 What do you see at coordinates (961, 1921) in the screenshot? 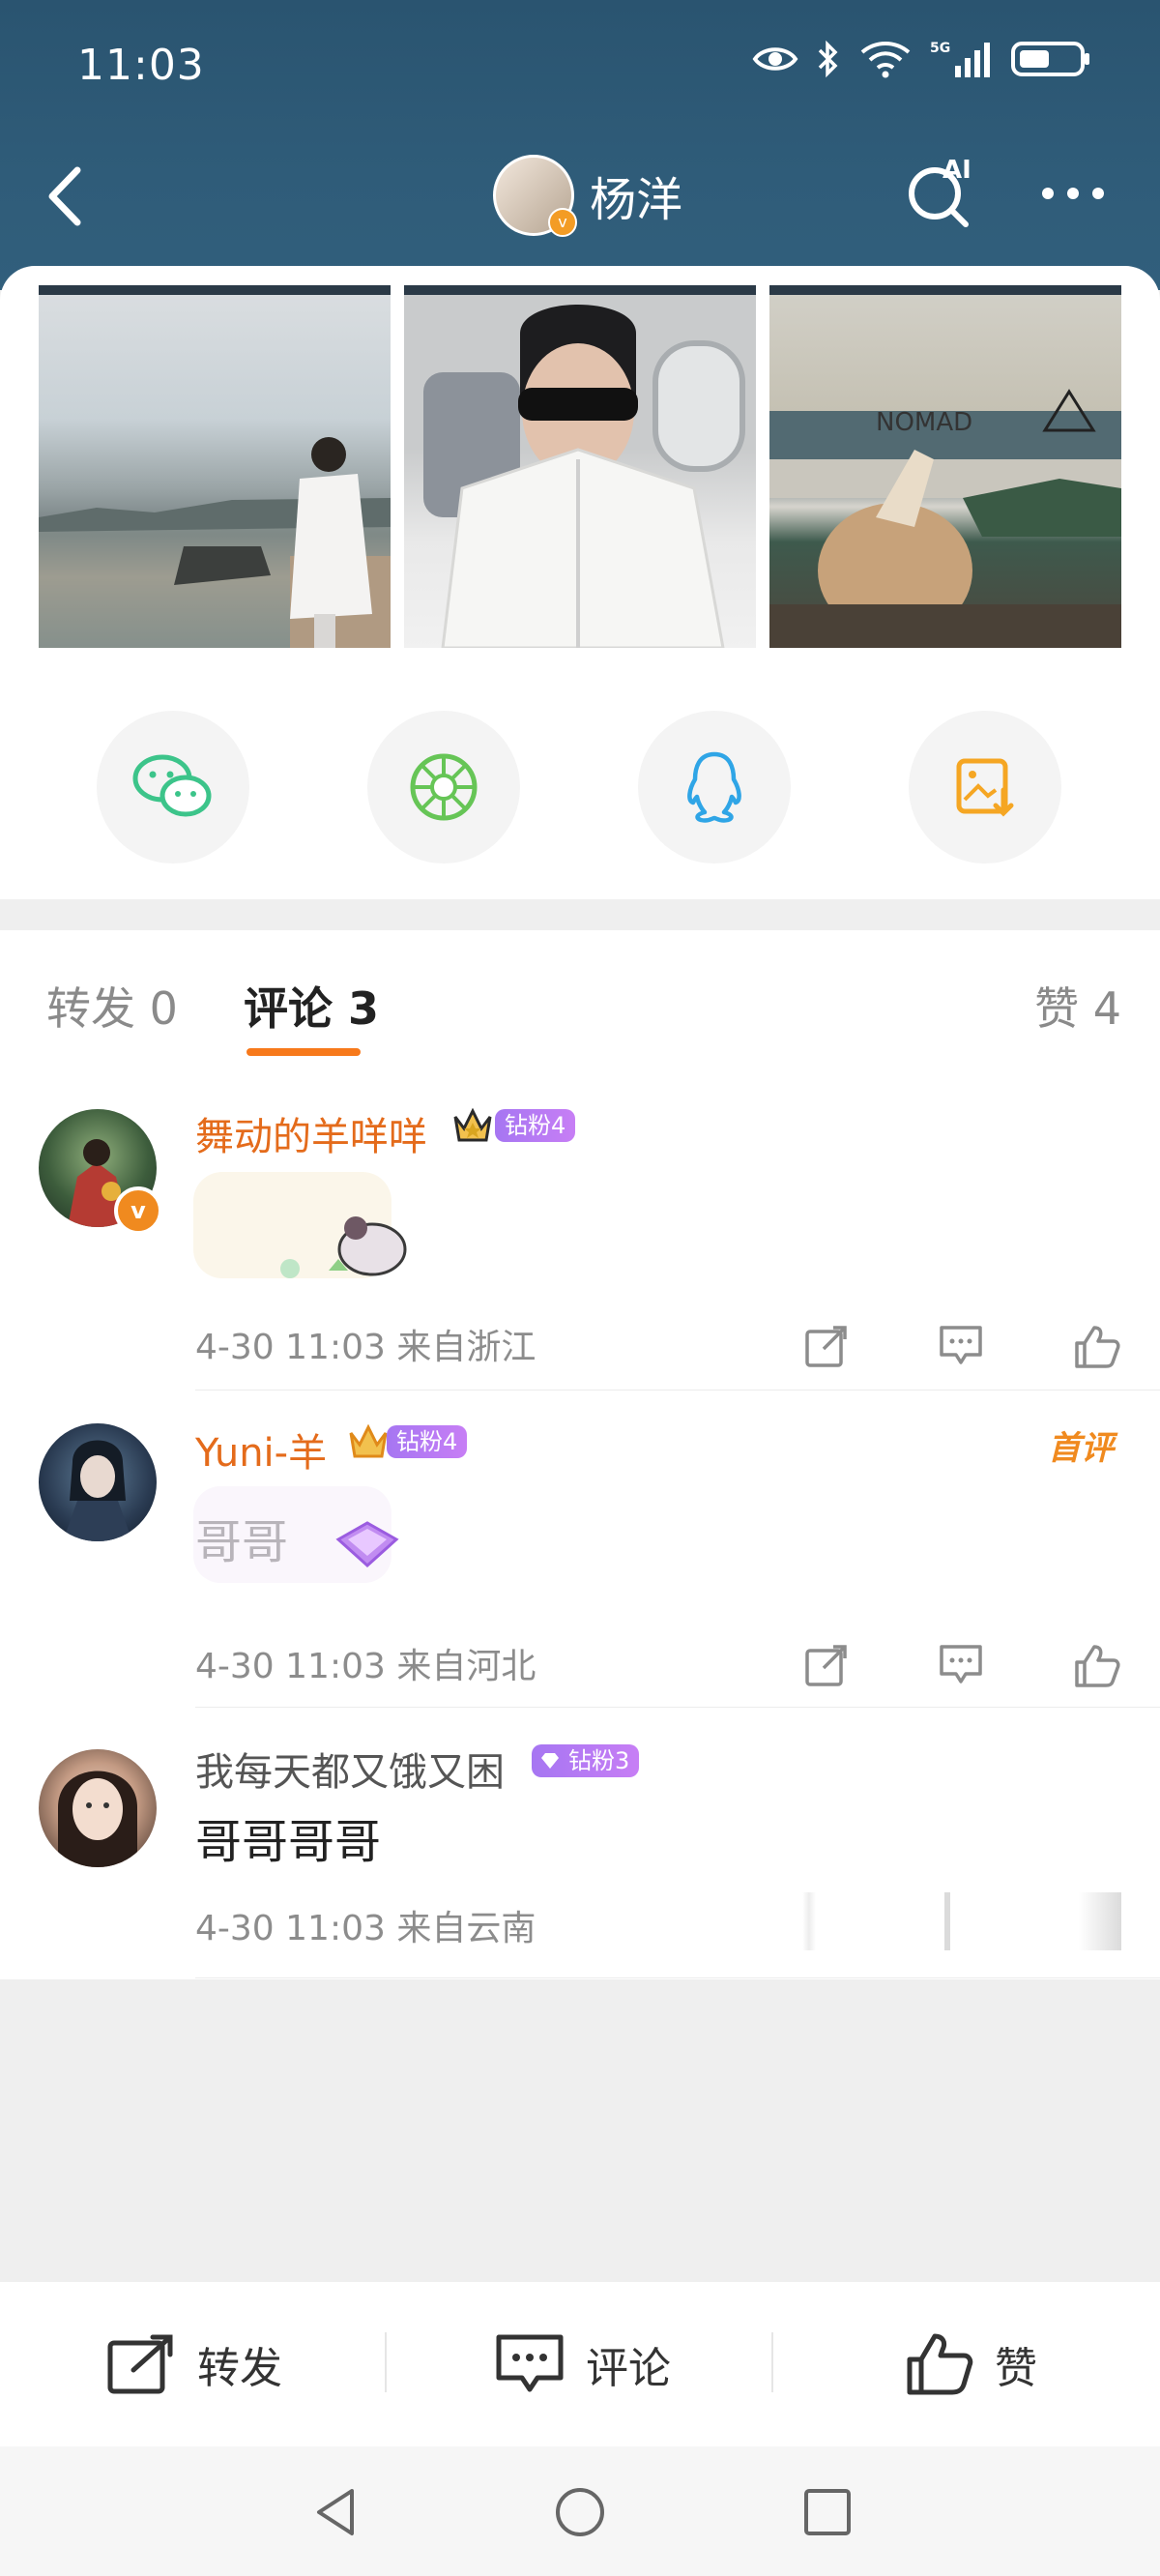
I see `comment-actions-loading` at bounding box center [961, 1921].